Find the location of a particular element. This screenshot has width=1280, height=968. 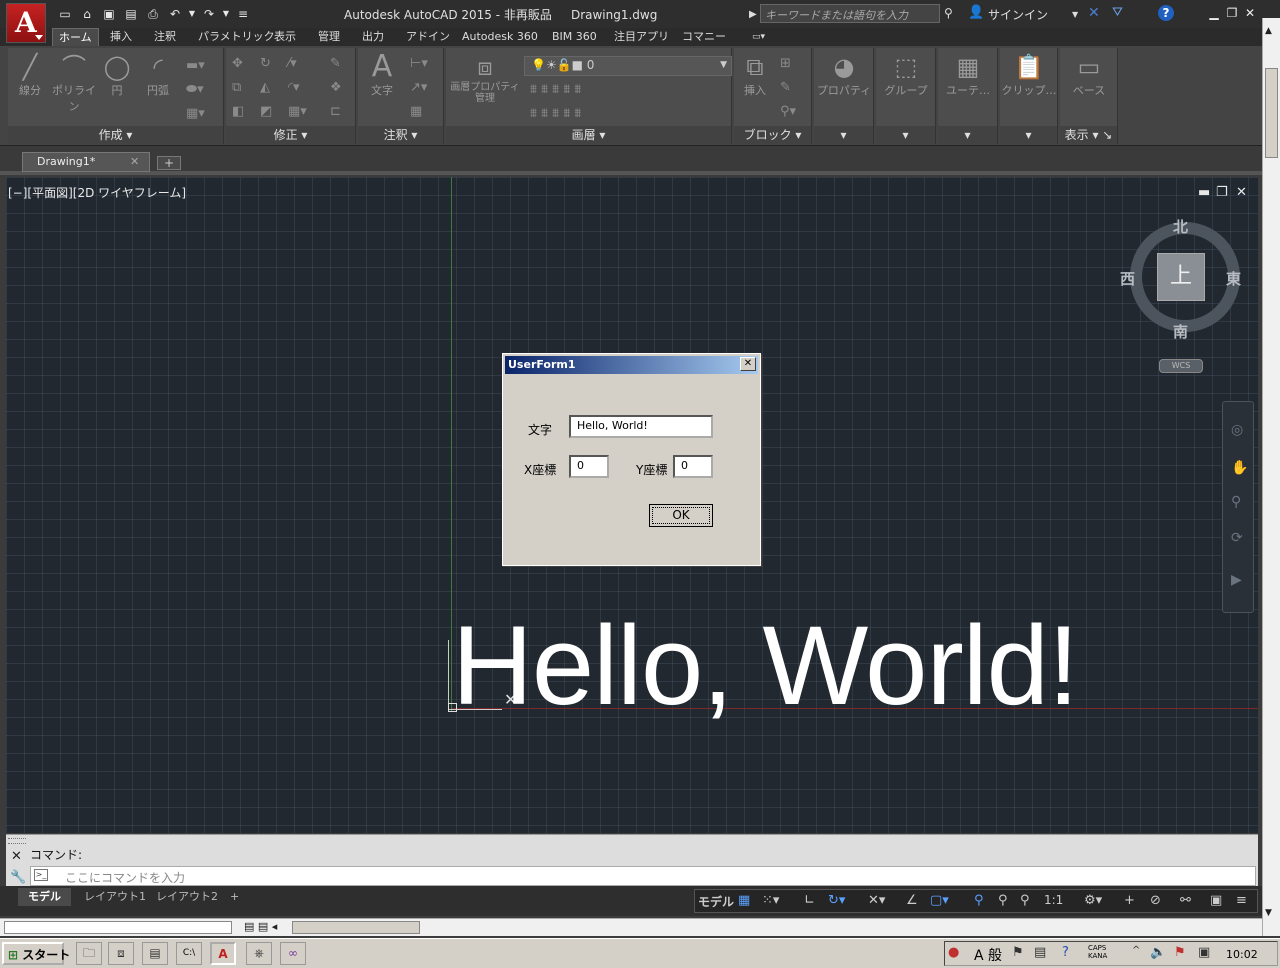

line-tool-button: ╱ 線分 is located at coordinates (30, 75).